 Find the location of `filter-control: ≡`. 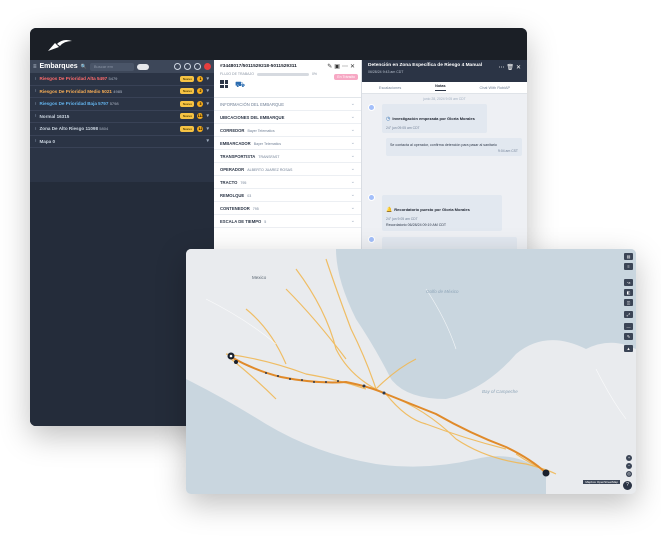

filter-control: ≡ is located at coordinates (628, 266).